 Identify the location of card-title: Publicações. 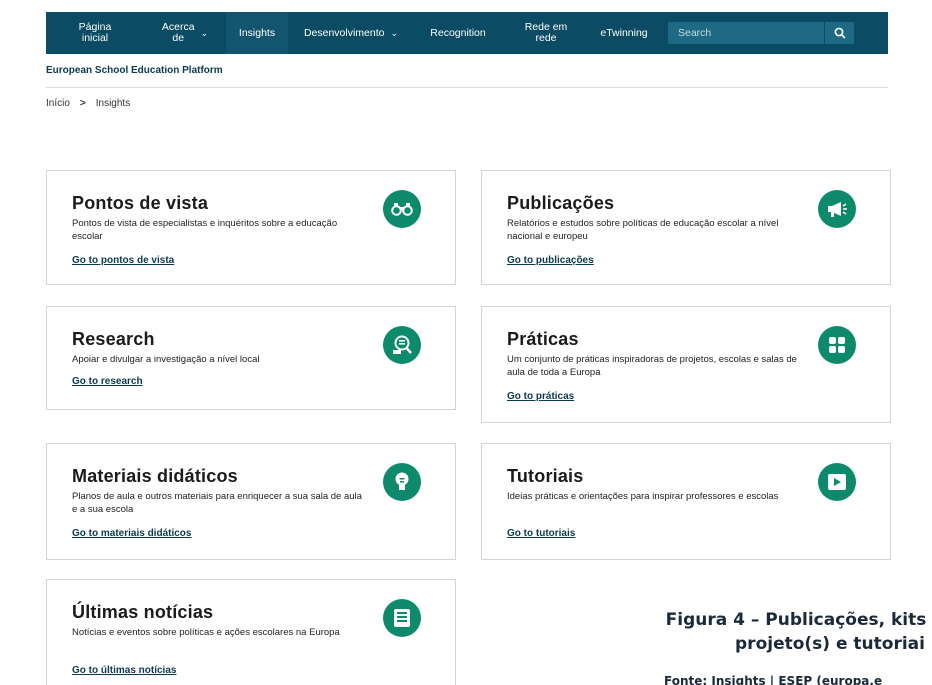
(561, 203).